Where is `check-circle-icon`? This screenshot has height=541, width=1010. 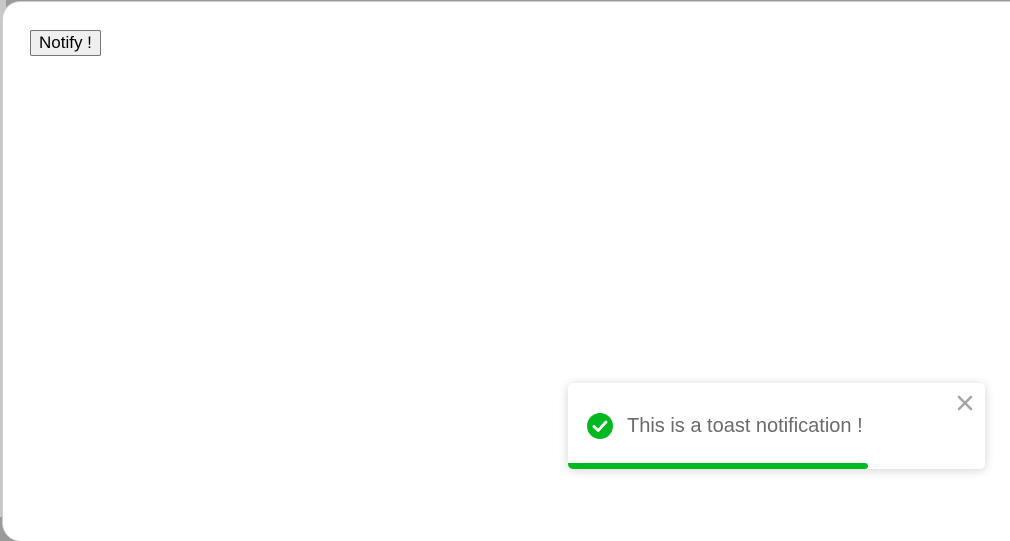 check-circle-icon is located at coordinates (600, 426).